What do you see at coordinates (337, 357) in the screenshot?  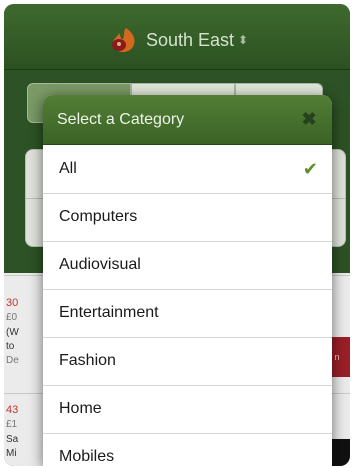 I see `deal-badge-text: n` at bounding box center [337, 357].